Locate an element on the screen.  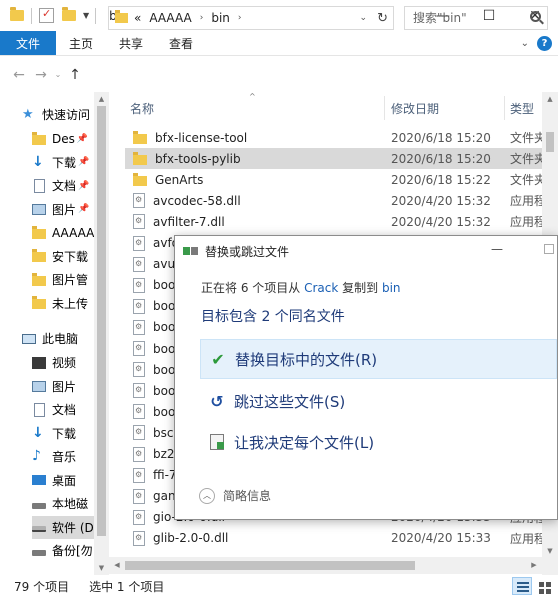
ribbon-tabs: 文件 主页 共享 查看 ⌄ ? is located at coordinates (279, 43).